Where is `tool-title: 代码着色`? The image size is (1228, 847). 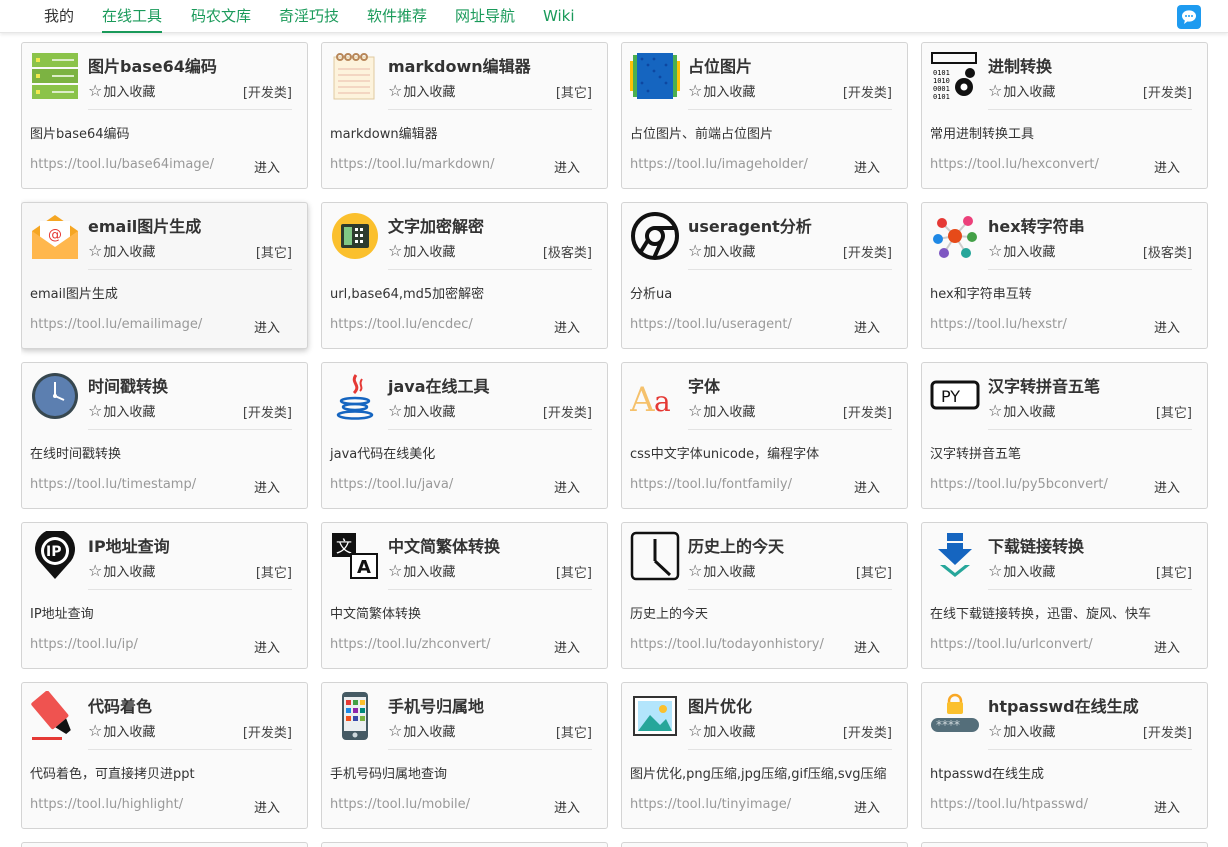
tool-title: 代码着色 is located at coordinates (120, 705).